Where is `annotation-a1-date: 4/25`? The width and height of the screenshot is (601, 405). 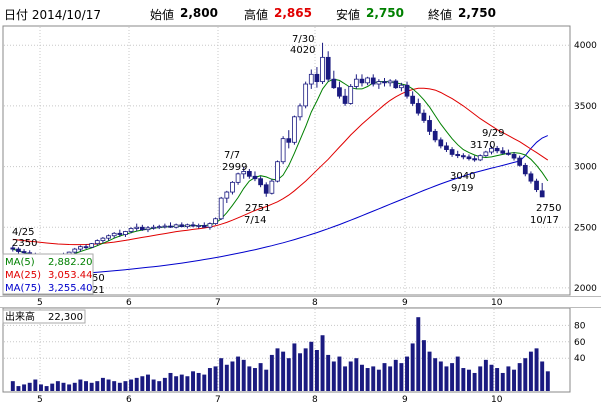
annotation-a1-date: 4/25 is located at coordinates (23, 232).